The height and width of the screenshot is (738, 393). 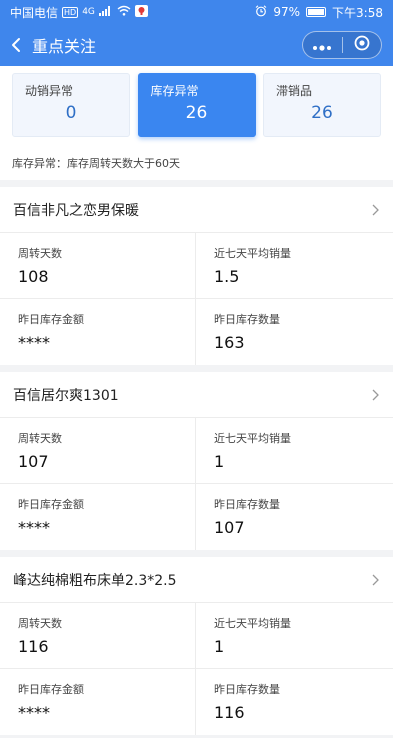 I want to click on metric-avg-sales-7d: 近七天平均销量 1.5, so click(x=294, y=266).